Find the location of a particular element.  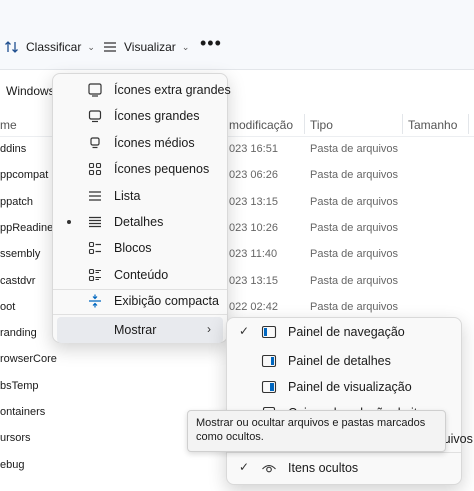

monitor-medium-icon is located at coordinates (95, 142).